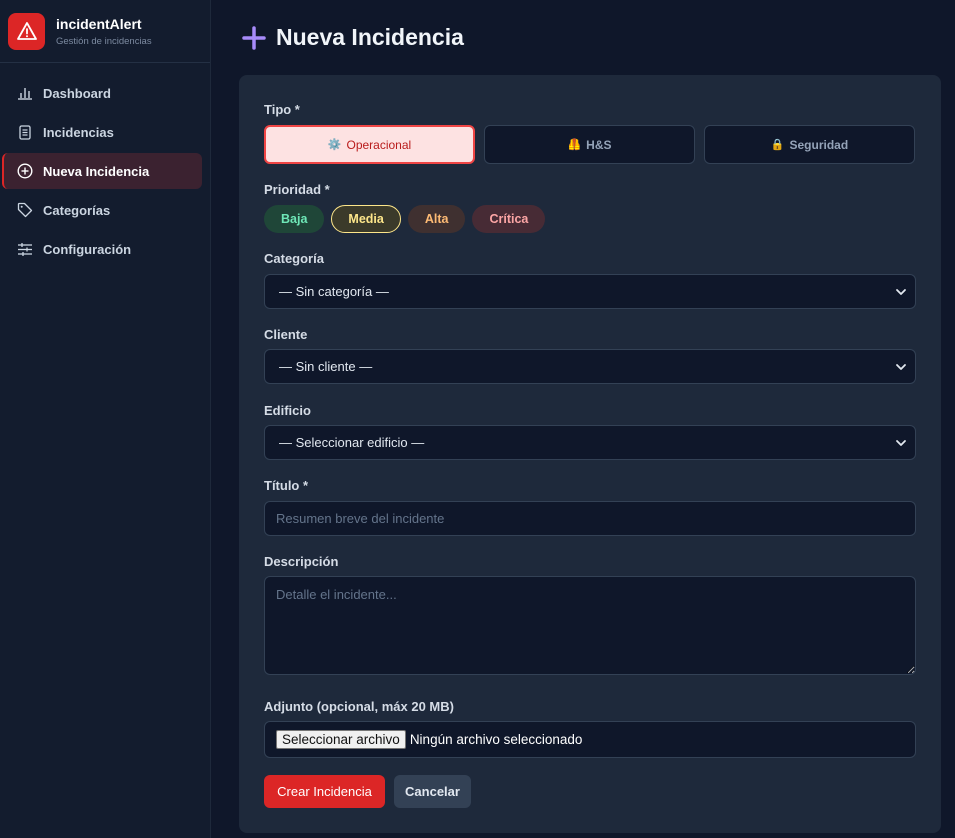  What do you see at coordinates (294, 258) in the screenshot?
I see `categoria-label: Categoría` at bounding box center [294, 258].